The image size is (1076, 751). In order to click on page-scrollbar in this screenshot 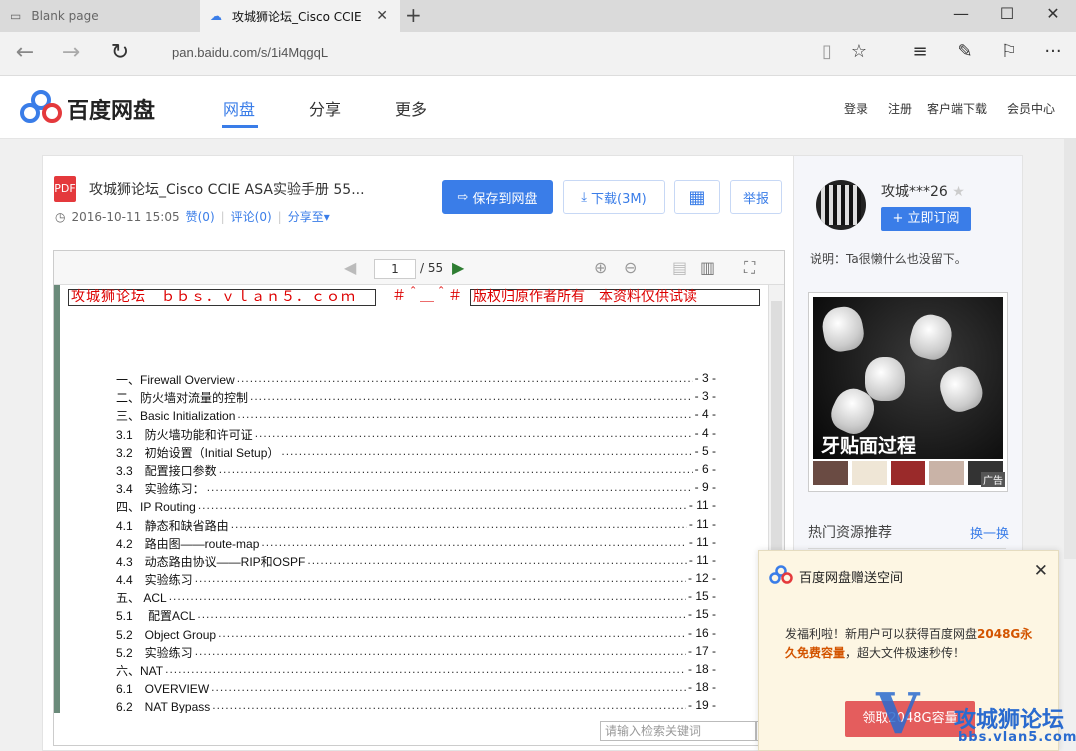, I will do `click(1070, 349)`.